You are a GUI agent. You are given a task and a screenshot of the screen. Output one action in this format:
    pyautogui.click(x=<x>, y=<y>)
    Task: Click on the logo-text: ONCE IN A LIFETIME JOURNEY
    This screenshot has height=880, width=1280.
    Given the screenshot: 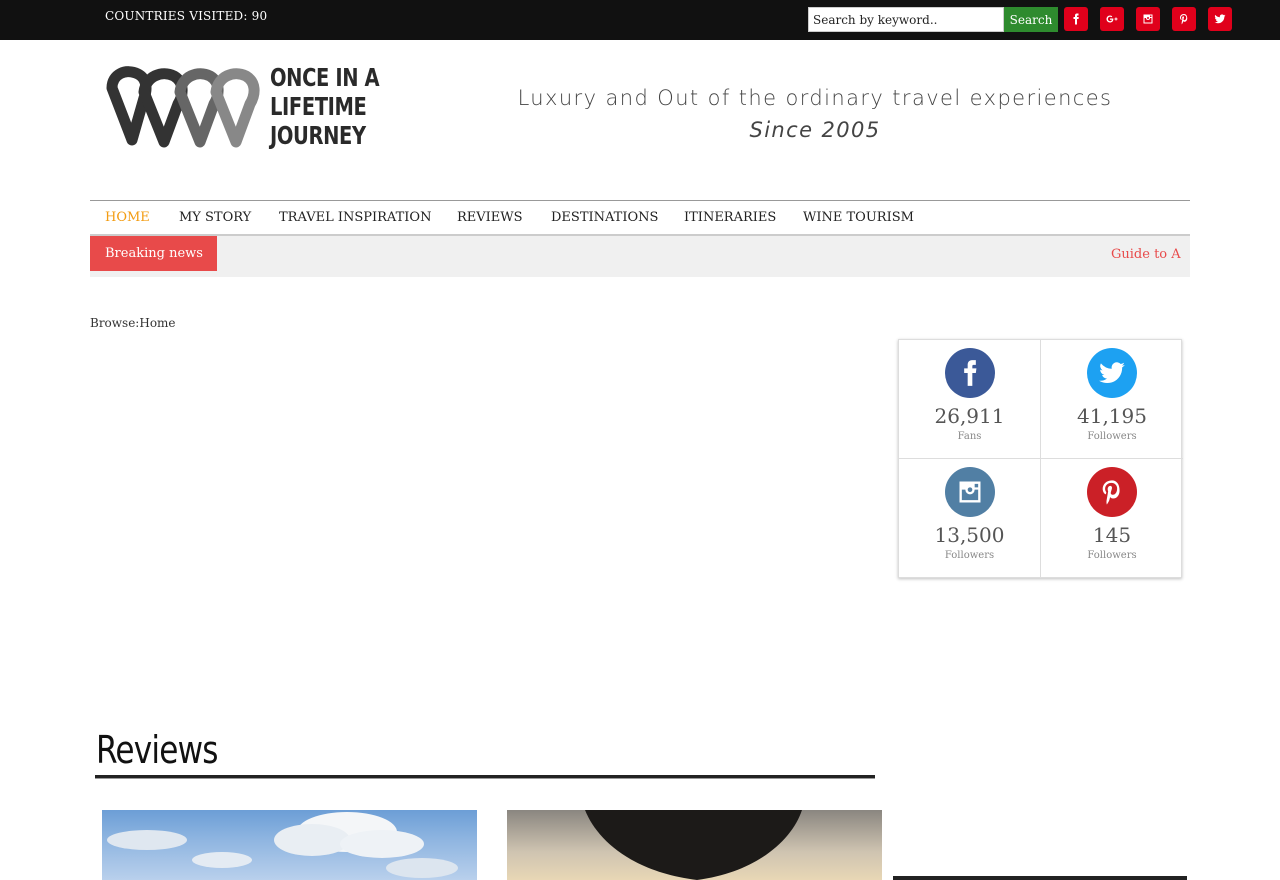 What is the action you would take?
    pyautogui.click(x=325, y=106)
    